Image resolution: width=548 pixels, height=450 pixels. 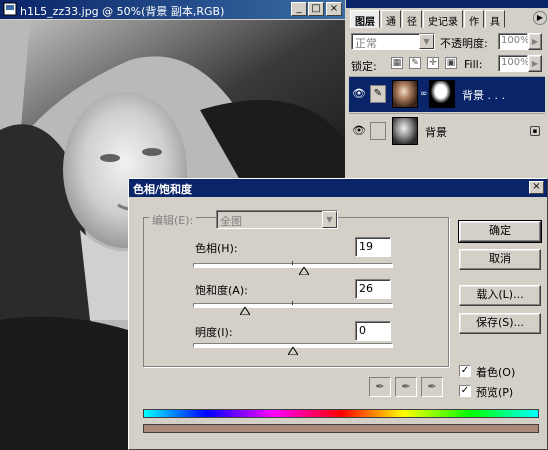 What do you see at coordinates (391, 19) in the screenshot?
I see `tab-channels: 通` at bounding box center [391, 19].